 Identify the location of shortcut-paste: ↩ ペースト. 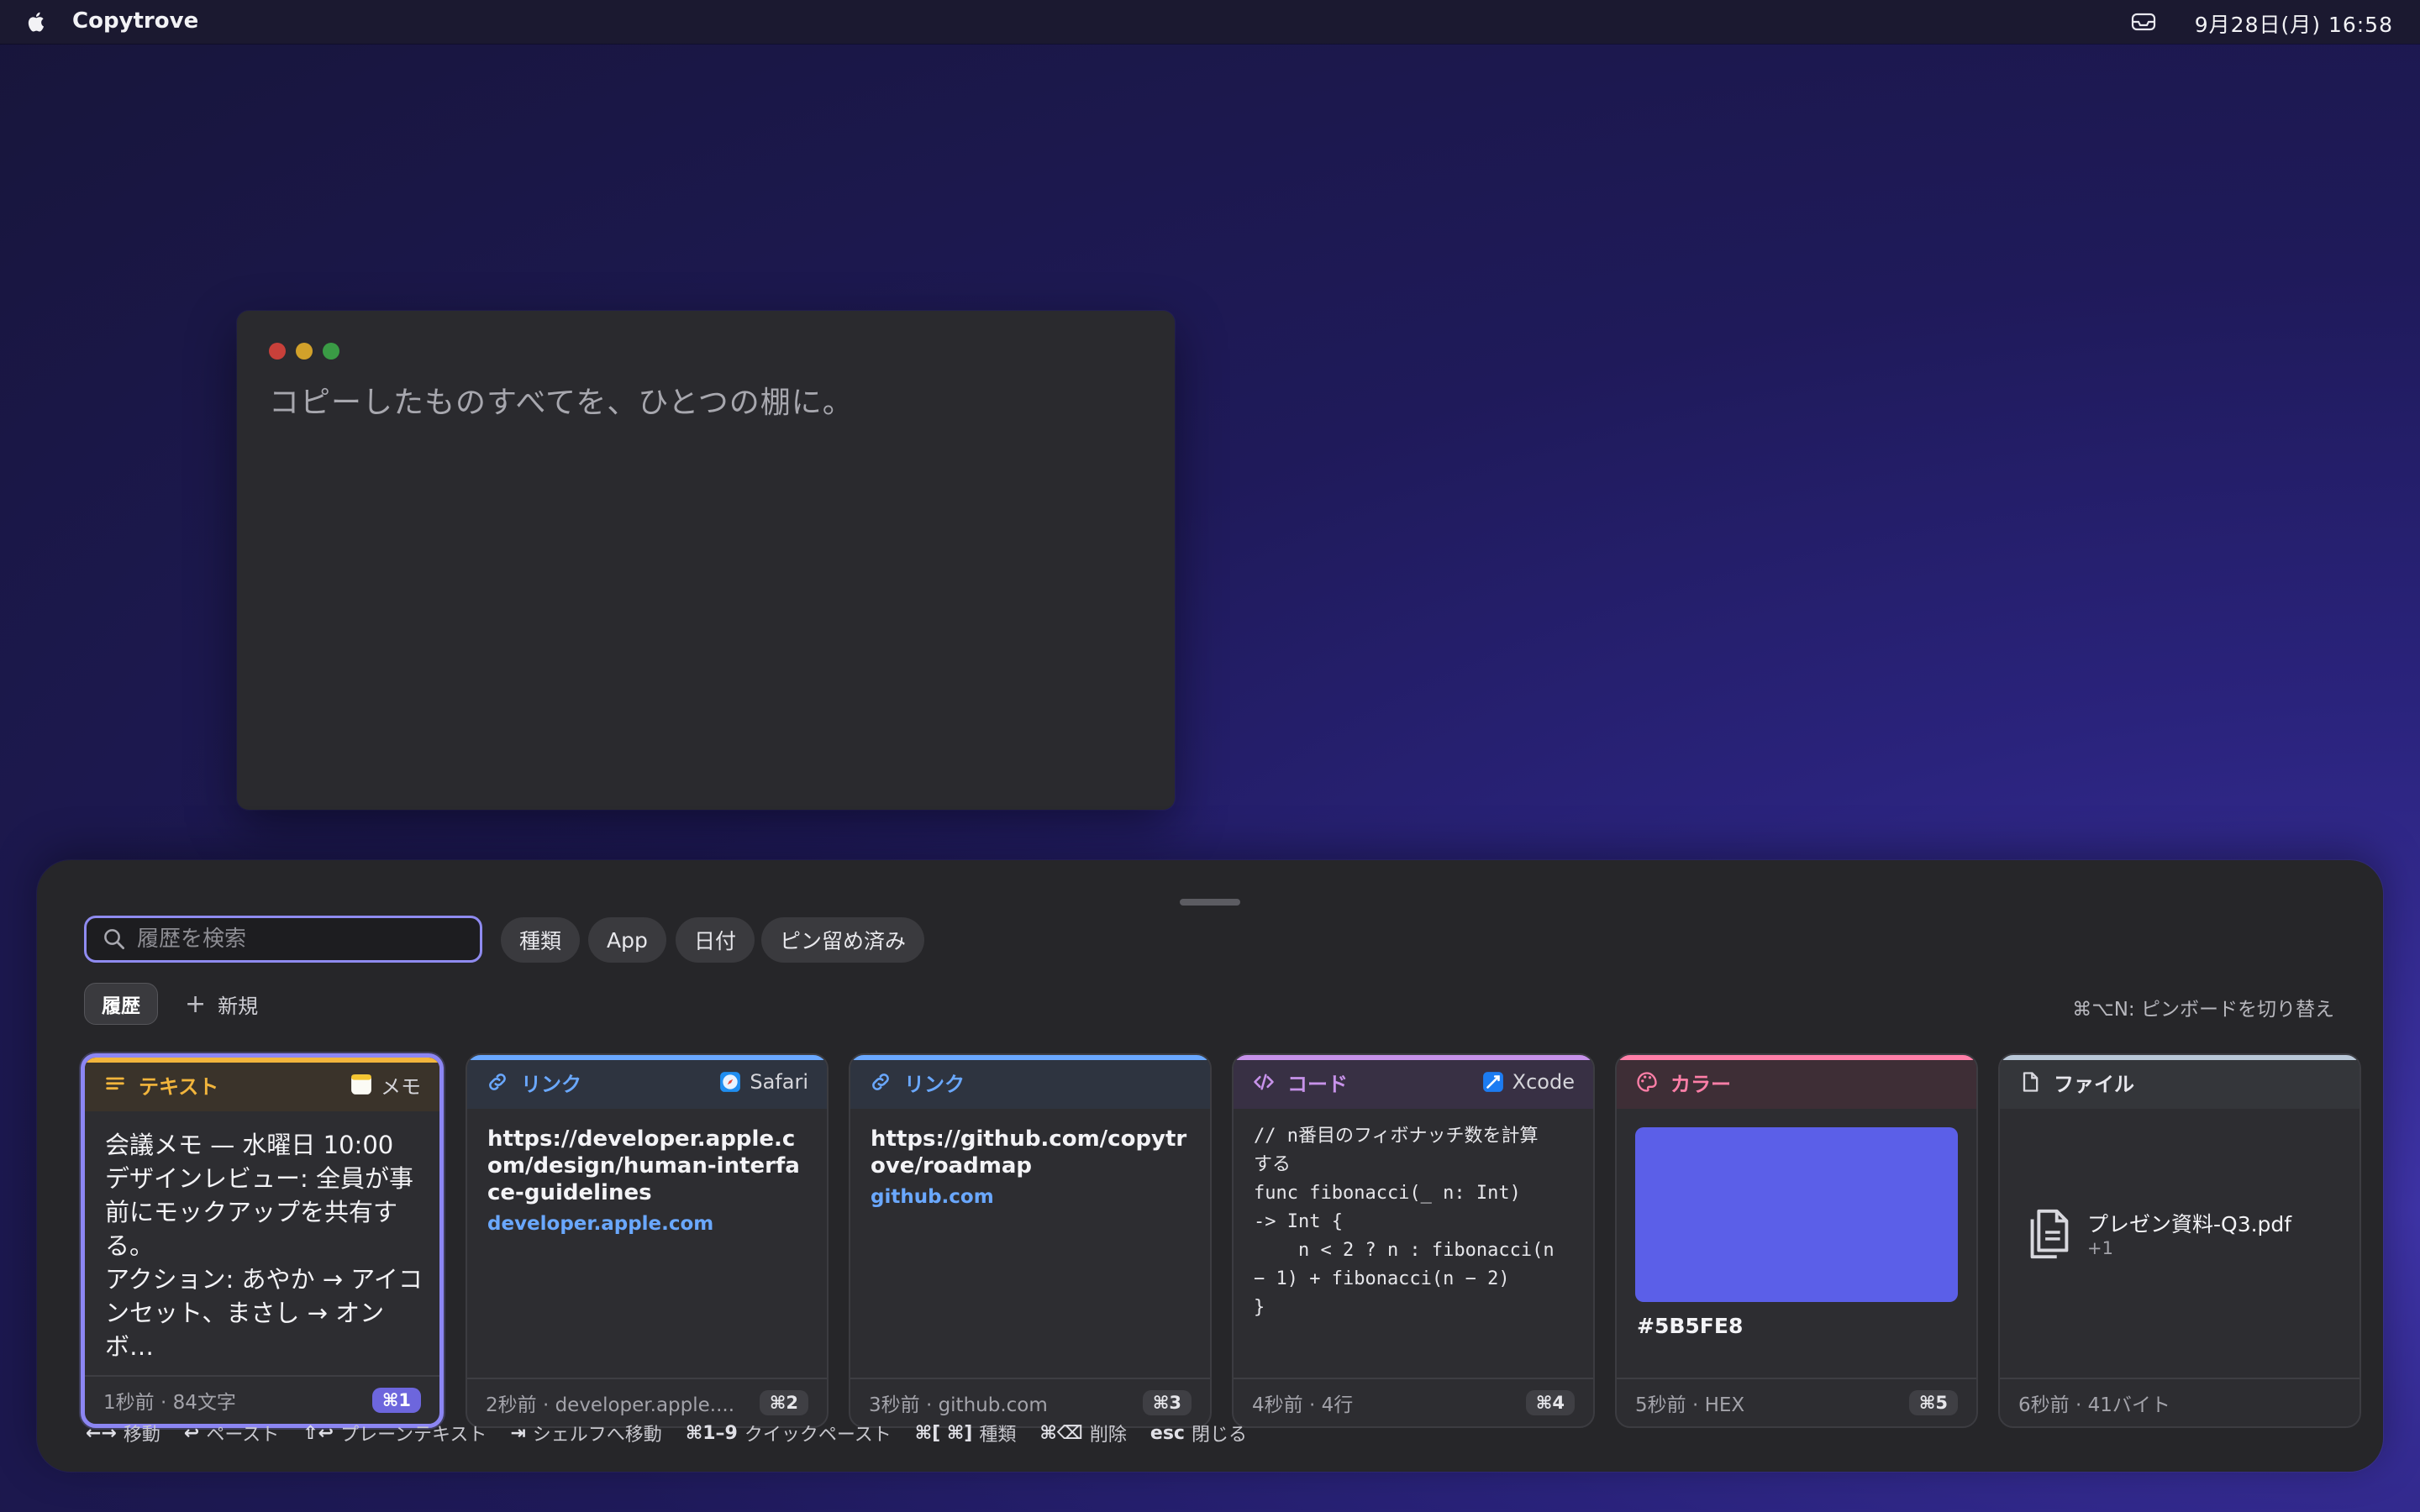
(232, 1433).